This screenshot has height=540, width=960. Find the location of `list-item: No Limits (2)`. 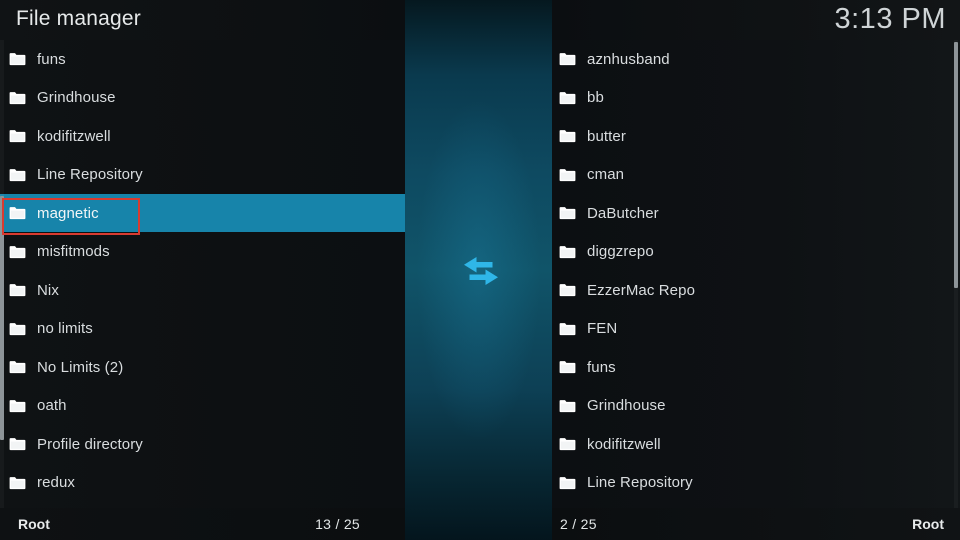

list-item: No Limits (2) is located at coordinates (202, 367).